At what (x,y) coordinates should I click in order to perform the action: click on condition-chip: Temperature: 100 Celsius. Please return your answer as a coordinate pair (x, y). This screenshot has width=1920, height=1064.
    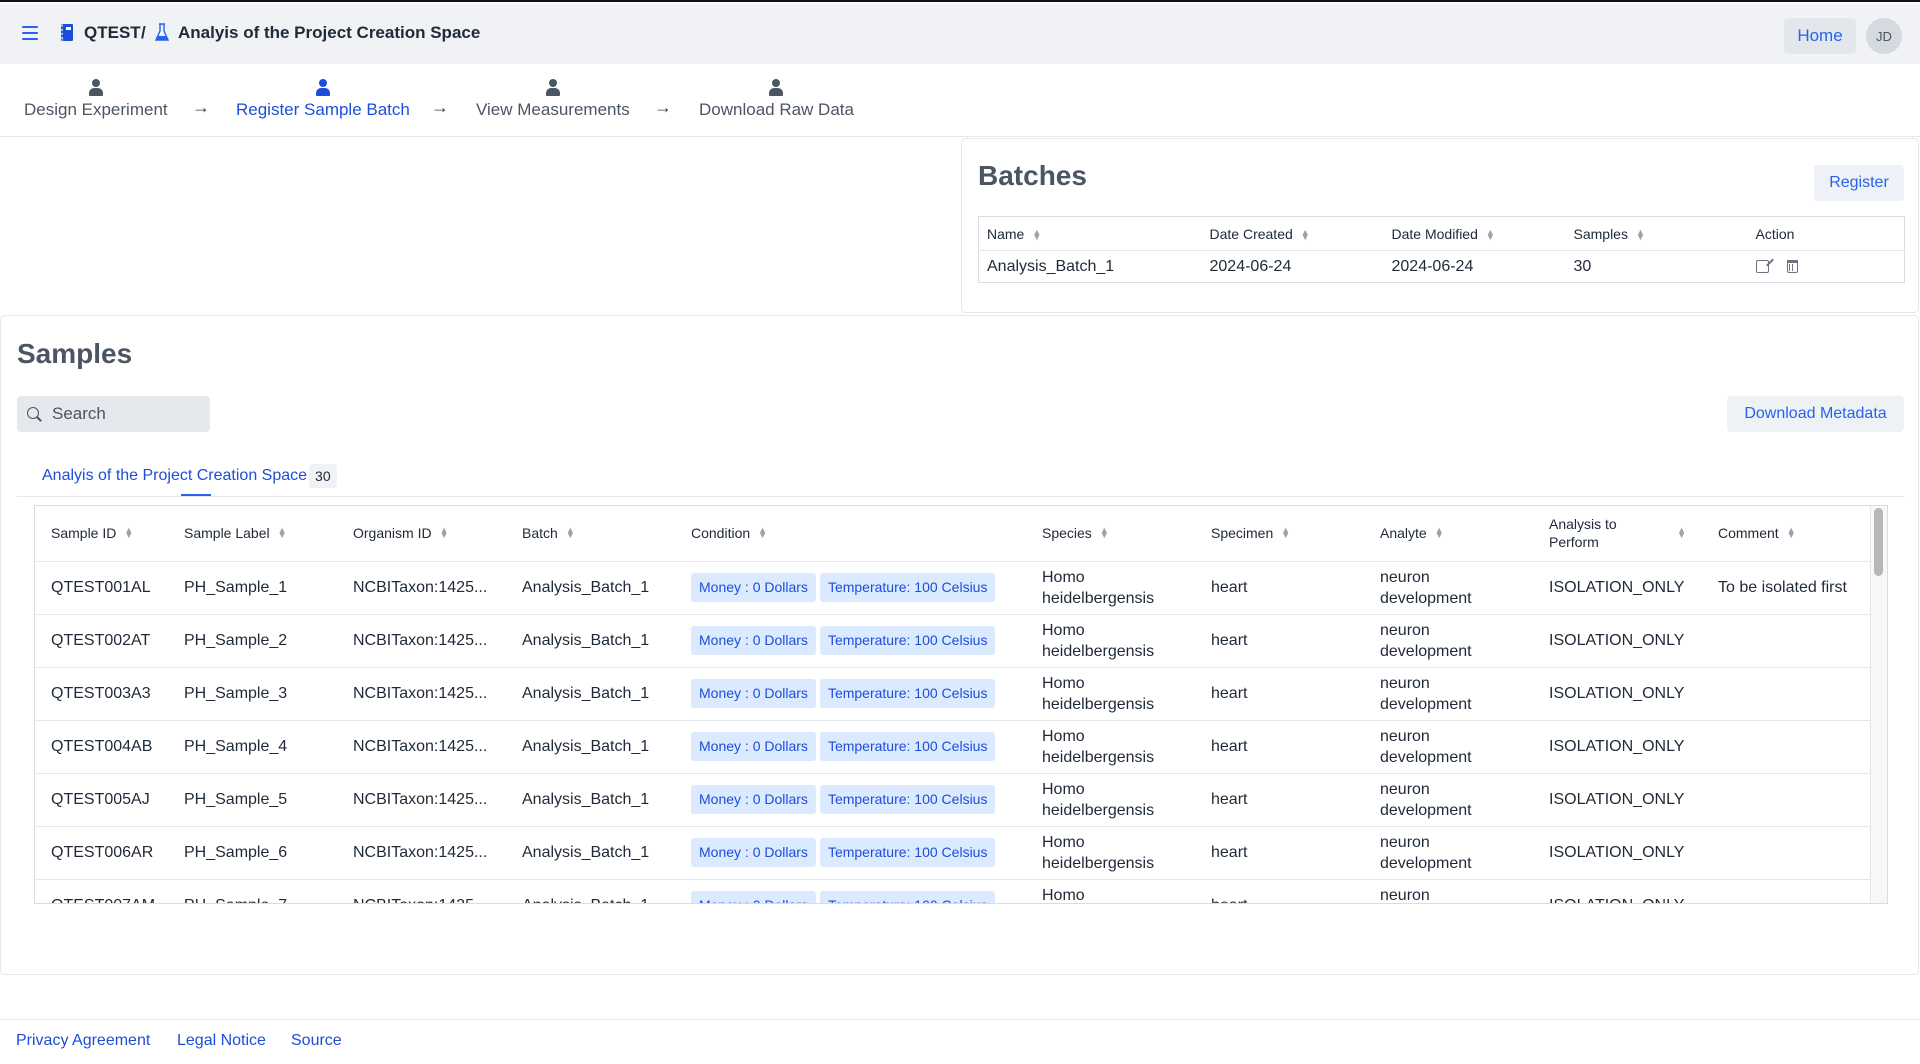
    Looking at the image, I should click on (907, 693).